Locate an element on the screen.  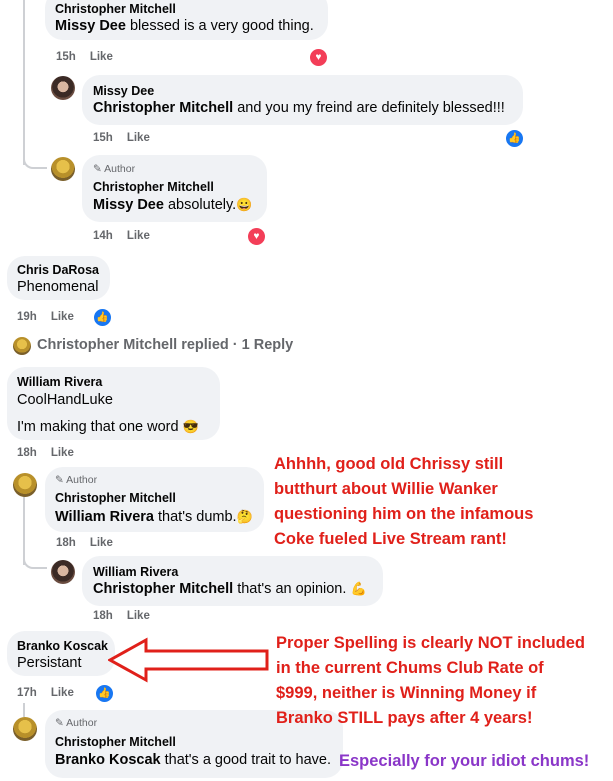
emoji: 😎 is located at coordinates (190, 426).